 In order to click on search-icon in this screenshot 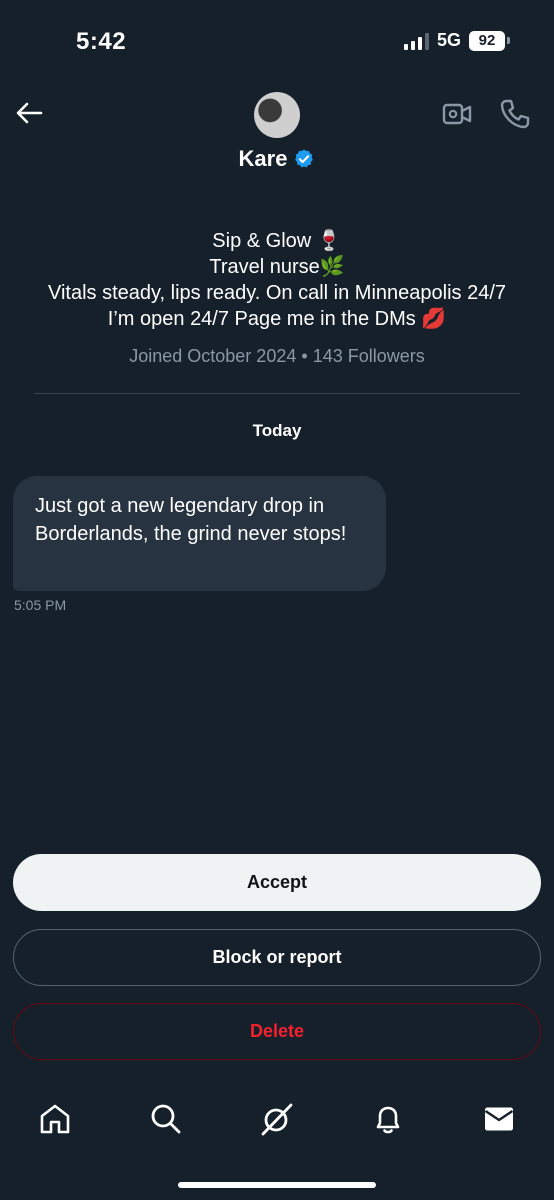, I will do `click(166, 1119)`.